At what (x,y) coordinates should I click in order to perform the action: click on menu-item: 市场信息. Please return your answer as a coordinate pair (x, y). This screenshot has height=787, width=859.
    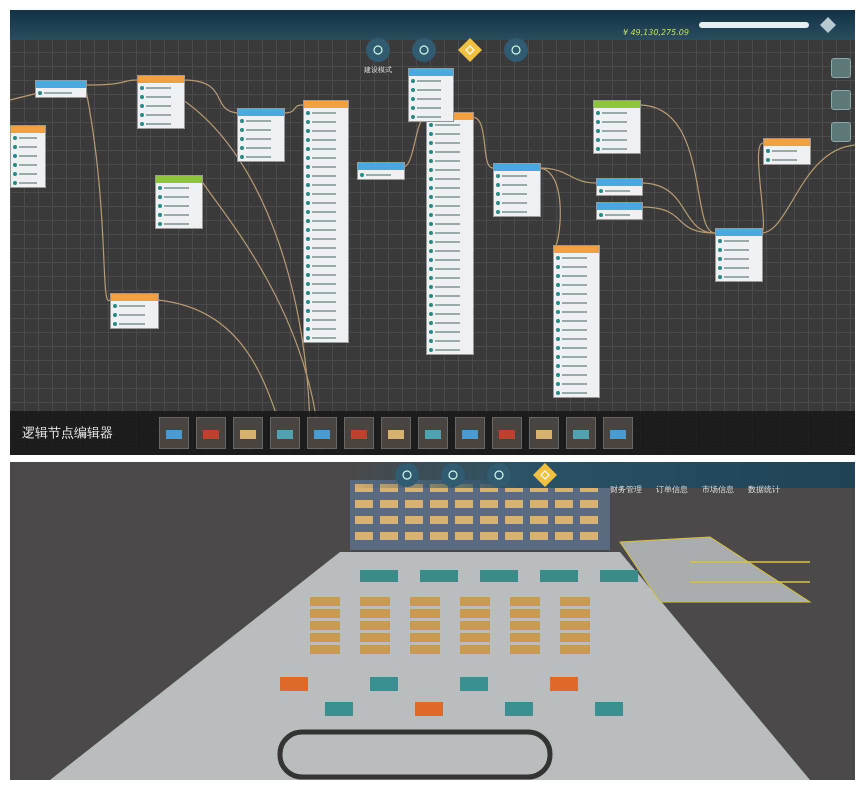
    Looking at the image, I should click on (718, 489).